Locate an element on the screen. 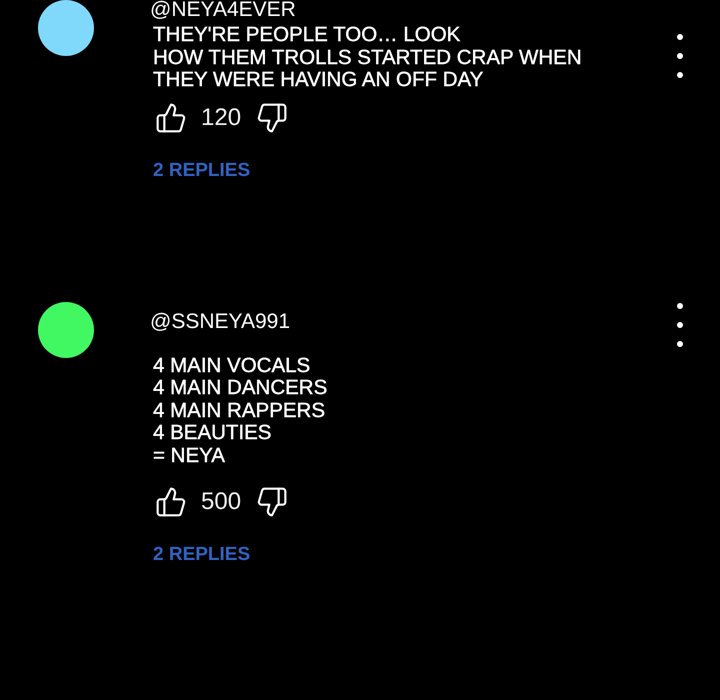 The height and width of the screenshot is (700, 720). comment-text: 4 MAIN VOCALS 4 MAIN DANCERS 4 MAIN RAPPERS 4 BEAUTIES = NEYA is located at coordinates (240, 410).